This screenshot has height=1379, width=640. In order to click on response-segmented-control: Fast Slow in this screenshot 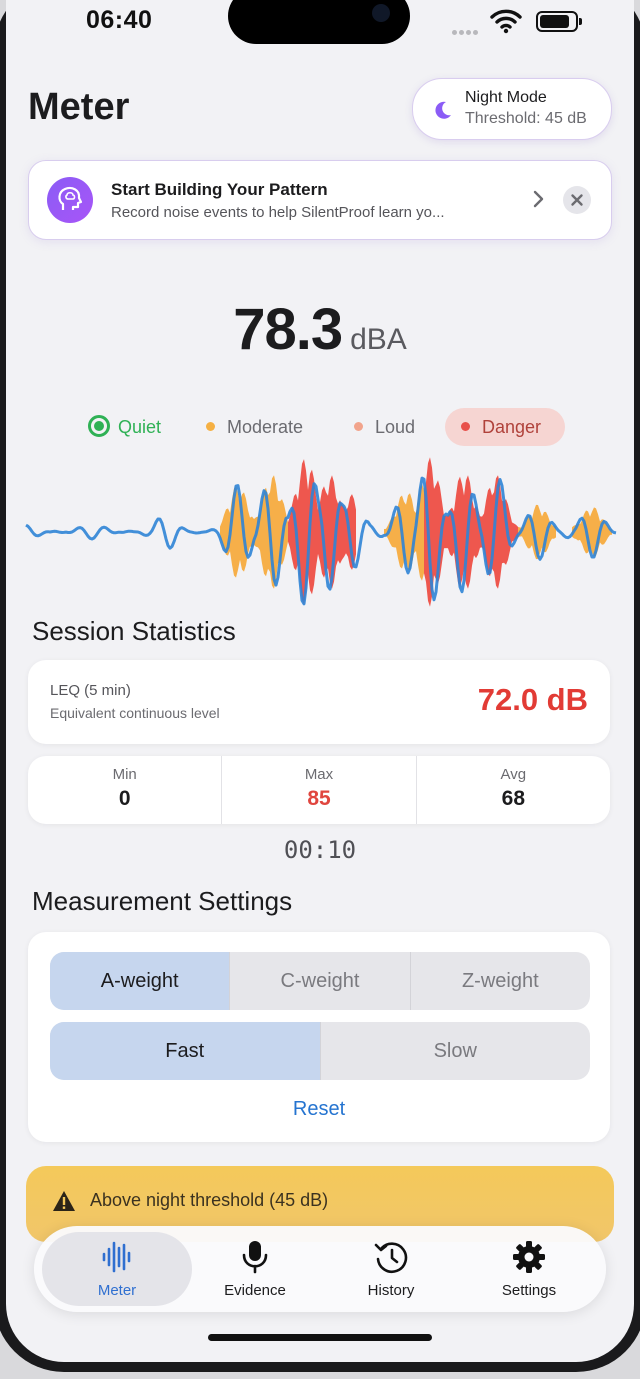, I will do `click(320, 1051)`.